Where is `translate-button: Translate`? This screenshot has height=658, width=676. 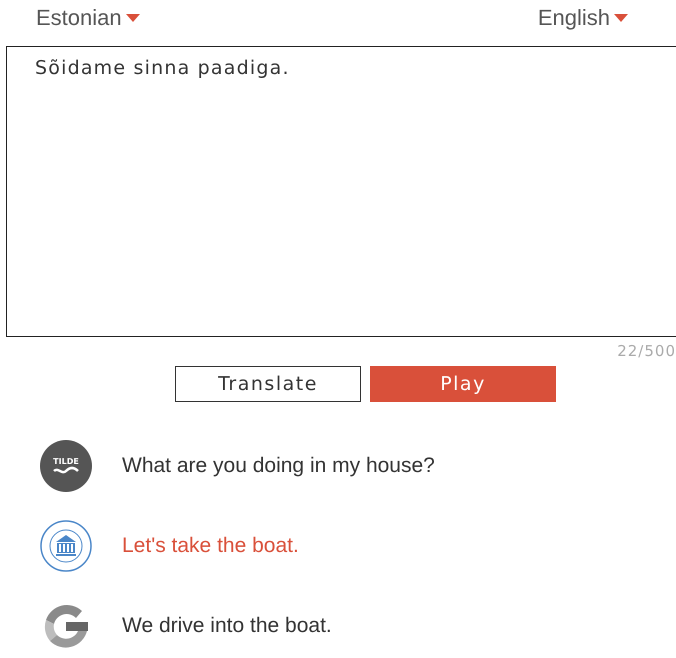 translate-button: Translate is located at coordinates (268, 384).